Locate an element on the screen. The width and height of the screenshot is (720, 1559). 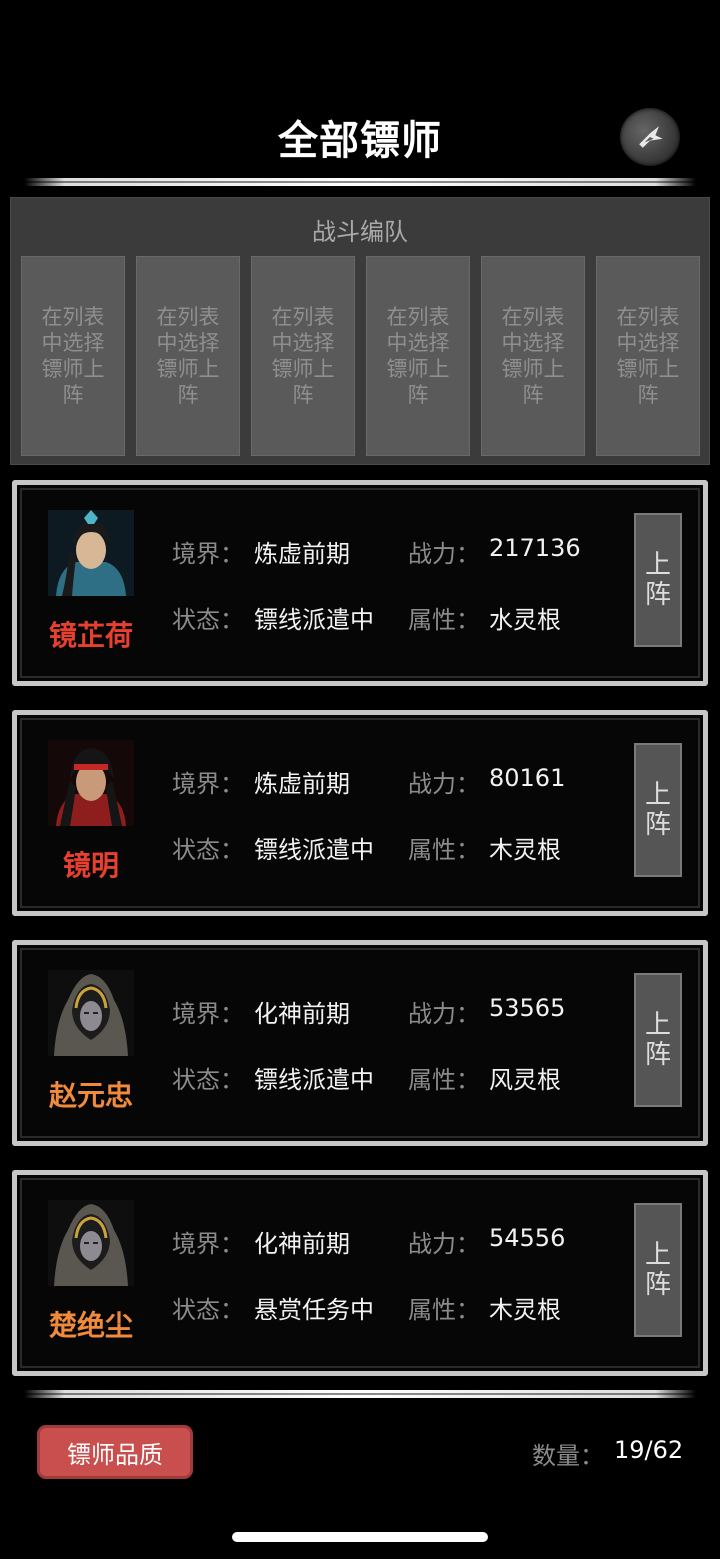
count-value: 19/62 is located at coordinates (649, 1450).